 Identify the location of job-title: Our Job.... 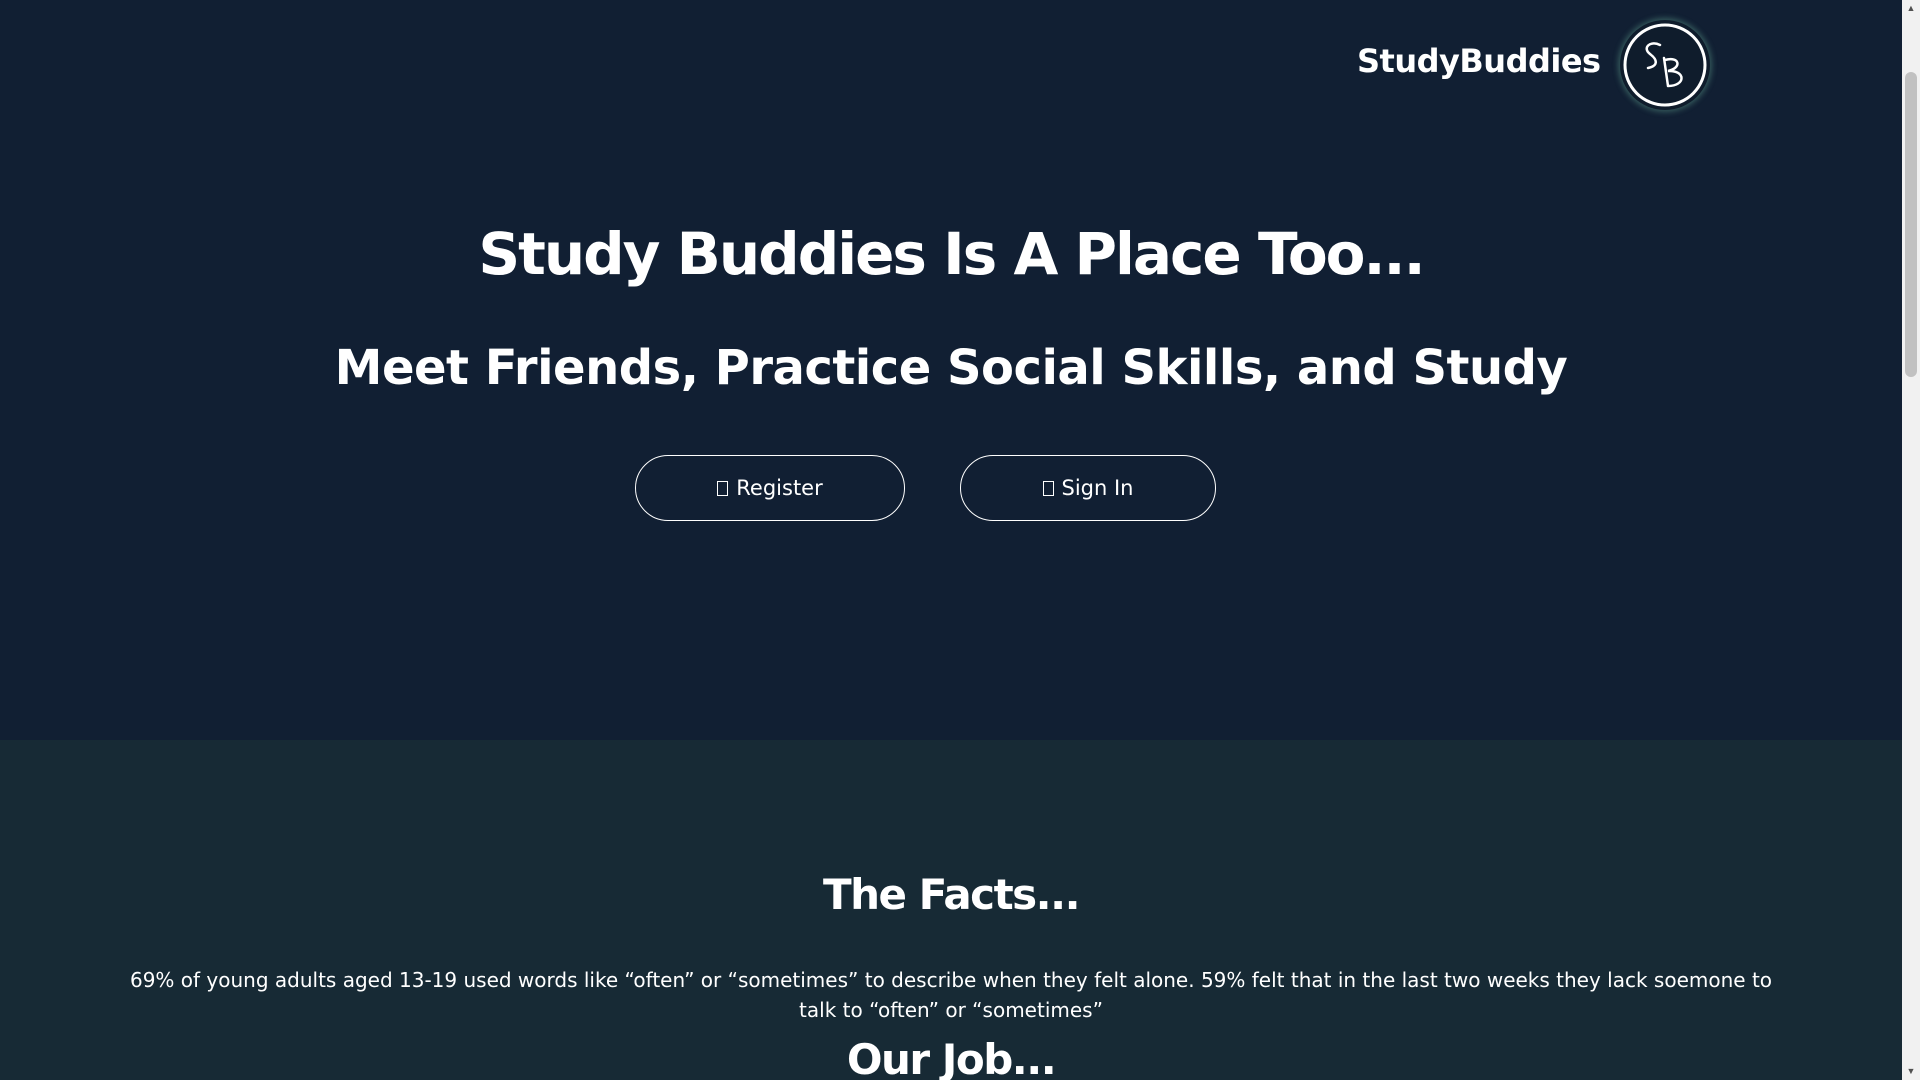
(951, 1057).